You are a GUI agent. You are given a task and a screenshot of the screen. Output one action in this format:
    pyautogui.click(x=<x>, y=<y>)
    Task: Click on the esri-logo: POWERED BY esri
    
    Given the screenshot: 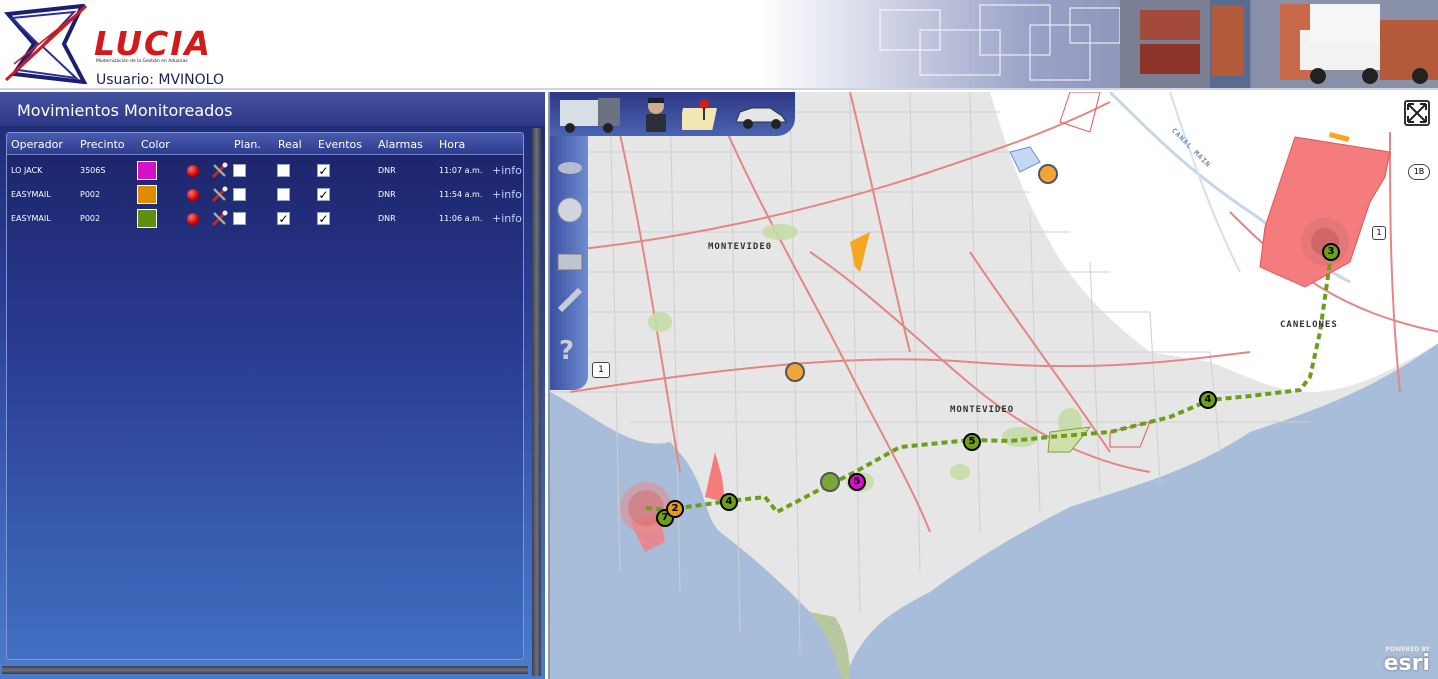 What is the action you would take?
    pyautogui.click(x=1407, y=660)
    